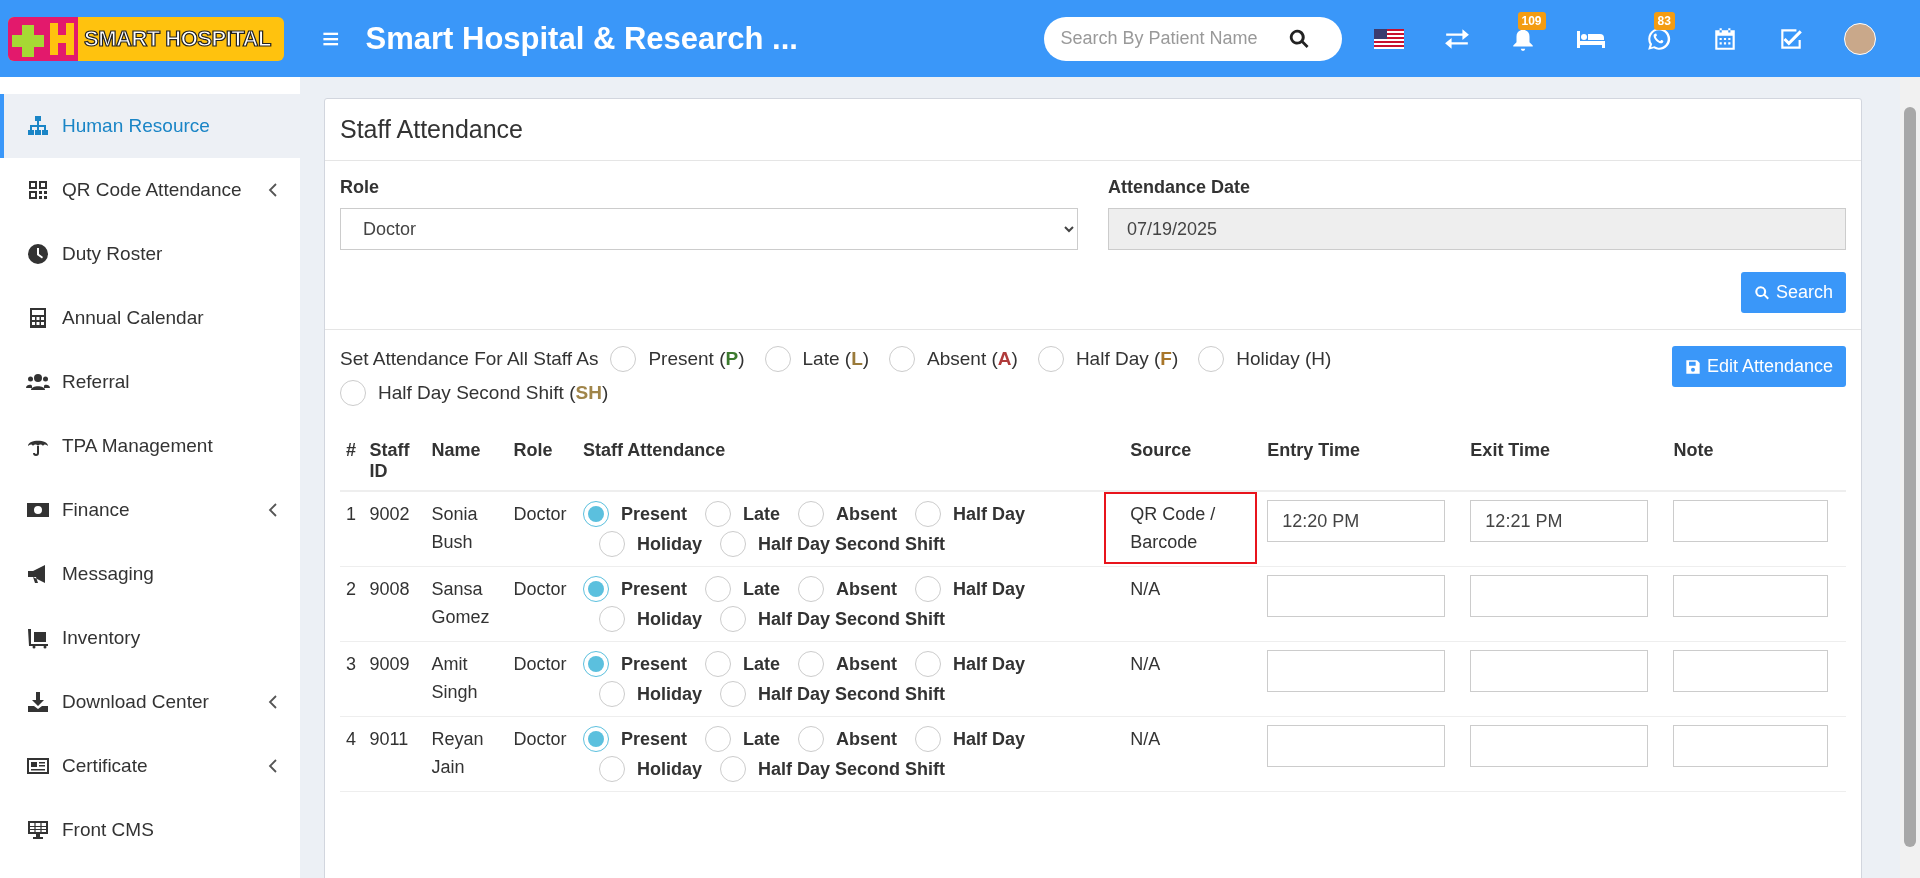 This screenshot has width=1920, height=878. I want to click on sidebar-item: Human Resource, so click(150, 126).